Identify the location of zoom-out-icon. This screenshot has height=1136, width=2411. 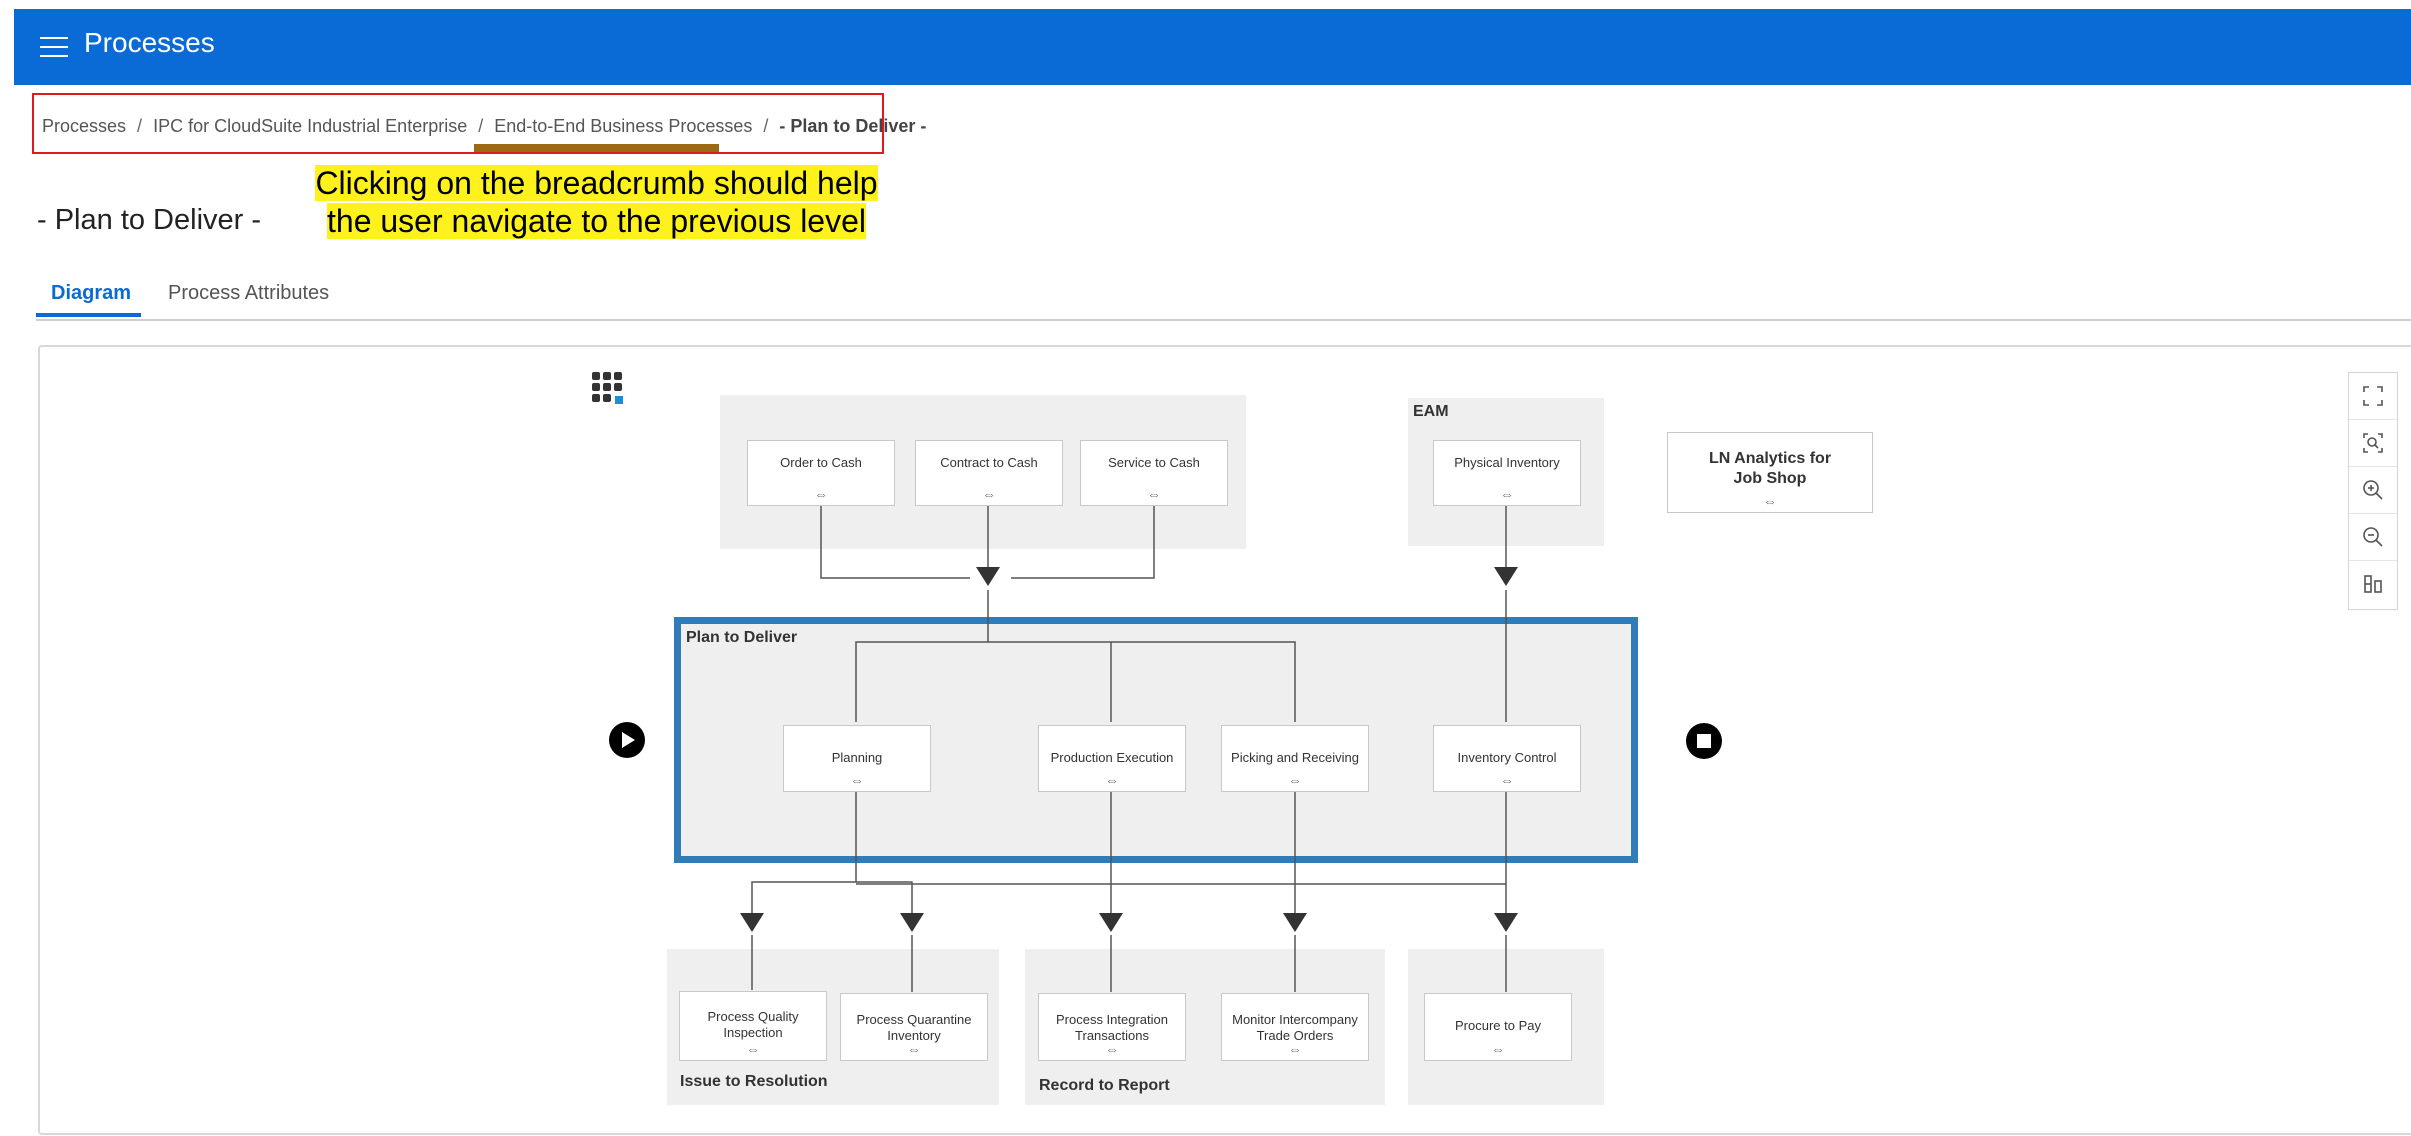
(2373, 537).